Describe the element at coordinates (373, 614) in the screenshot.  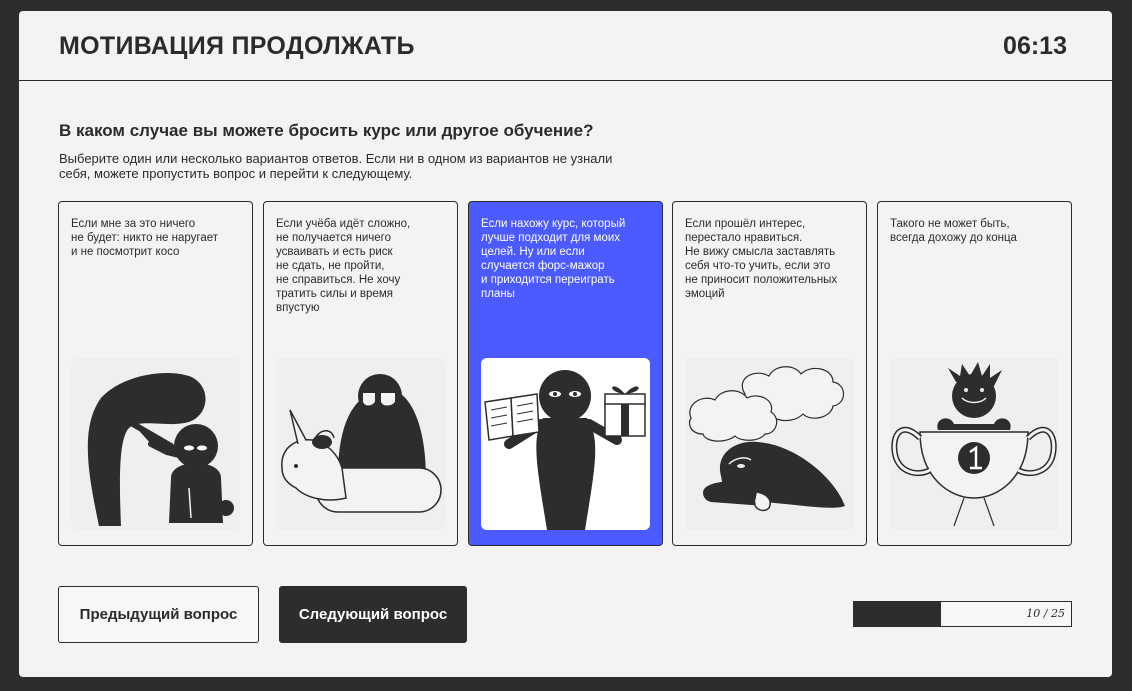
I see `next-question-button: Следующий вопрос` at that location.